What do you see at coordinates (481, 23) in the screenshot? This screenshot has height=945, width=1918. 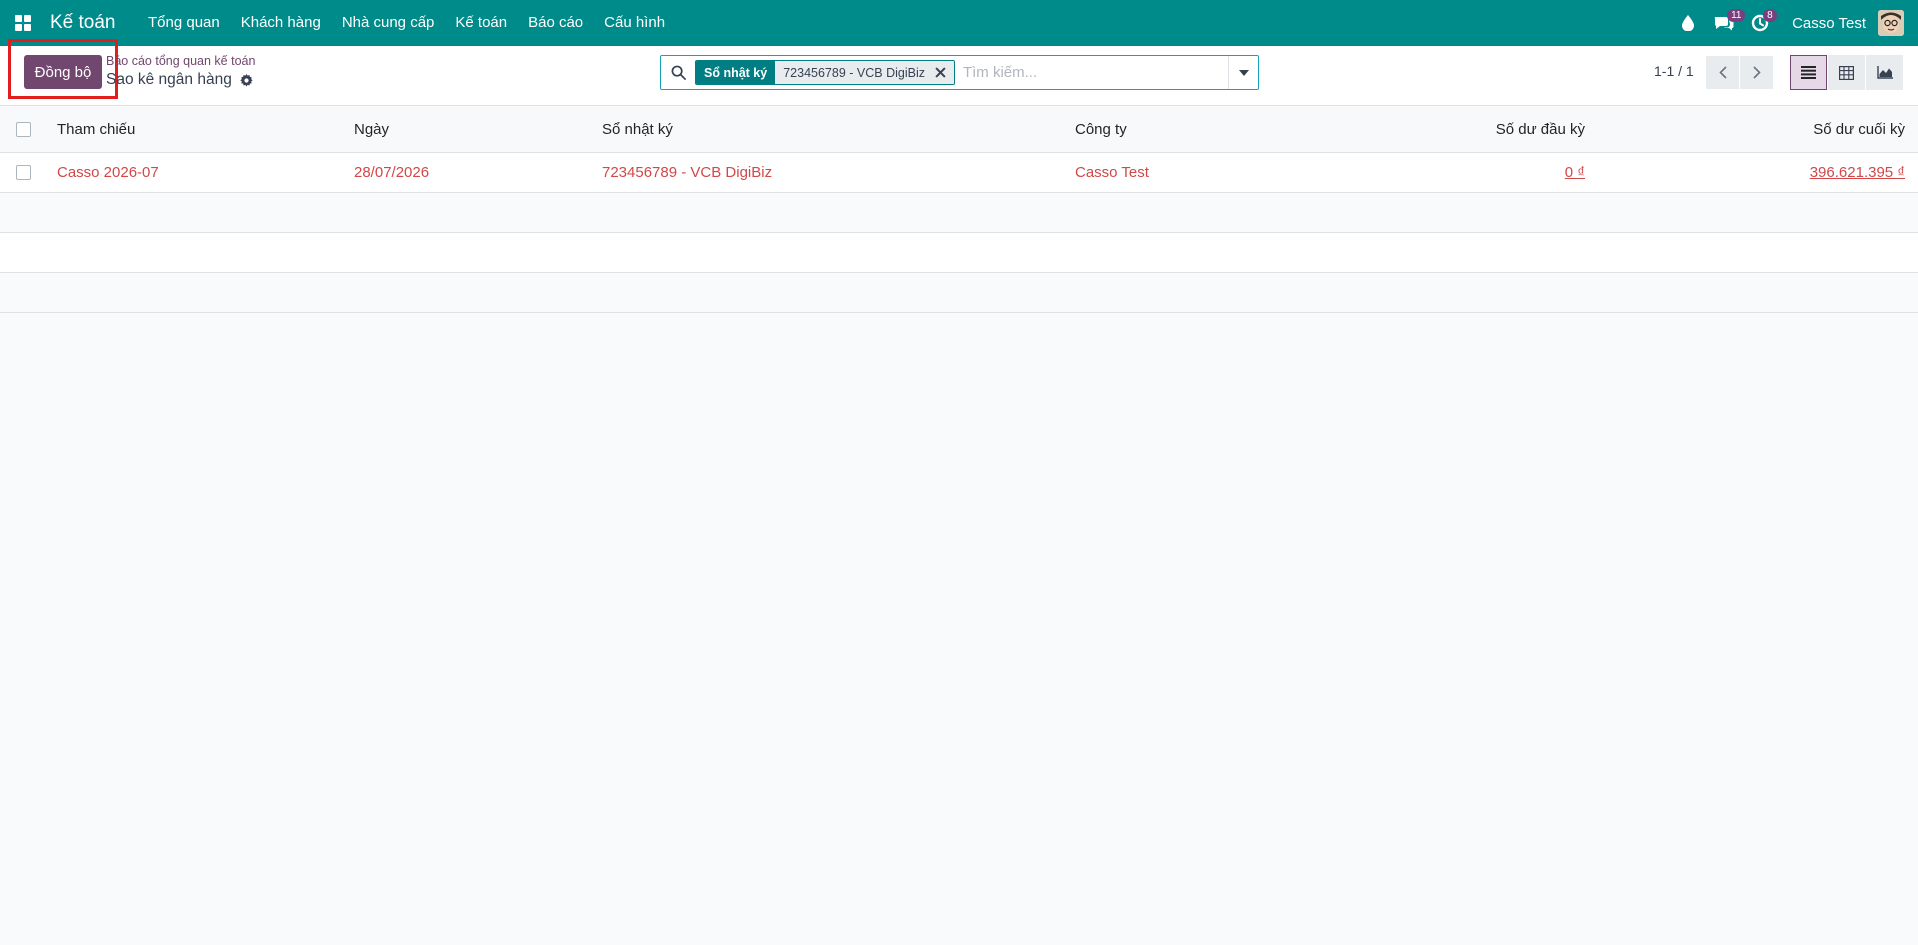 I see `menu-item-accounting: Kế toán` at bounding box center [481, 23].